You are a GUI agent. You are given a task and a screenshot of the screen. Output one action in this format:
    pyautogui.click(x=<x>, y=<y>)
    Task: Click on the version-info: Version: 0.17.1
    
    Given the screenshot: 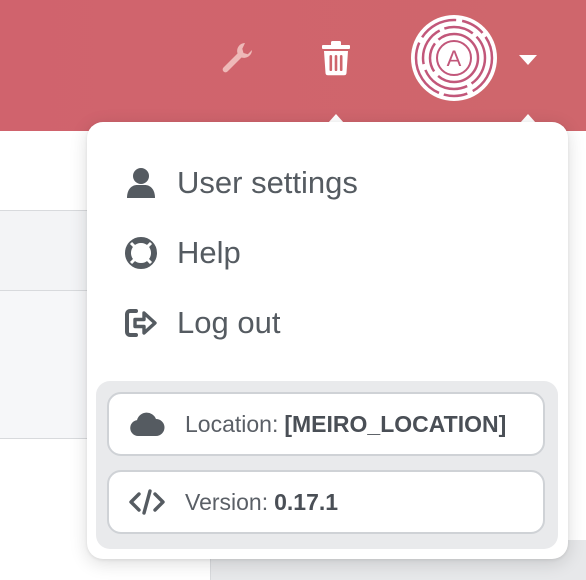 What is the action you would take?
    pyautogui.click(x=326, y=502)
    